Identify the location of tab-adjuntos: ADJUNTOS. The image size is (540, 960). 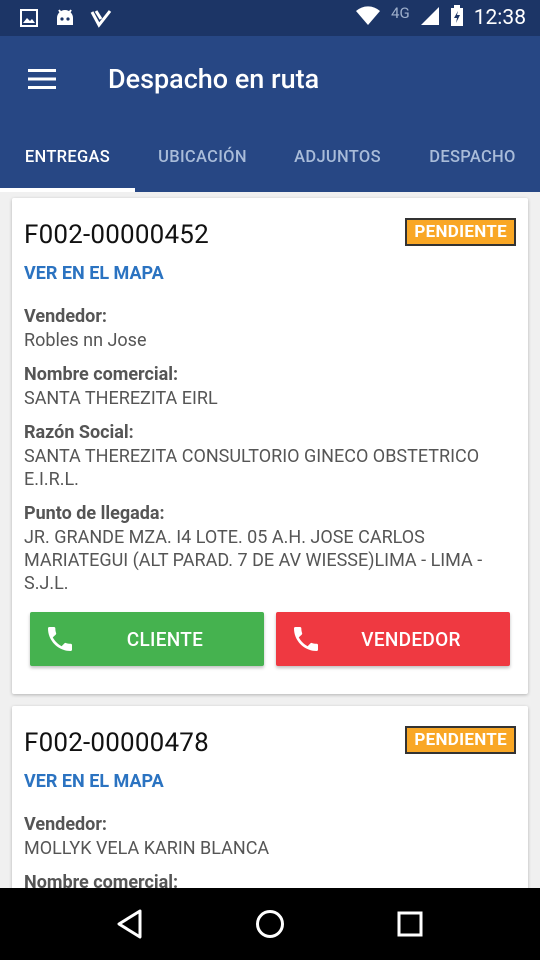
(337, 157).